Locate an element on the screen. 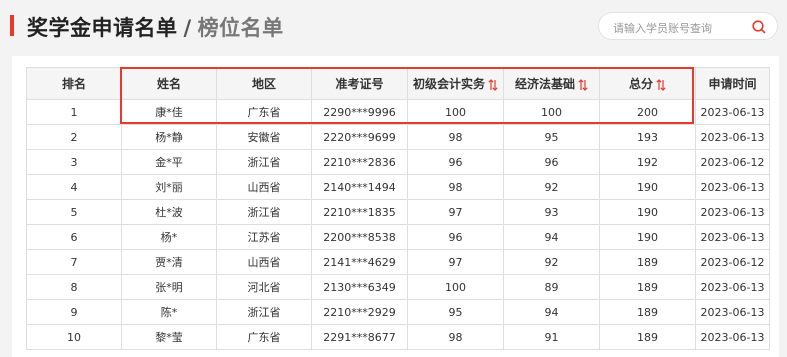  column-header-label: 姓名 is located at coordinates (168, 84).